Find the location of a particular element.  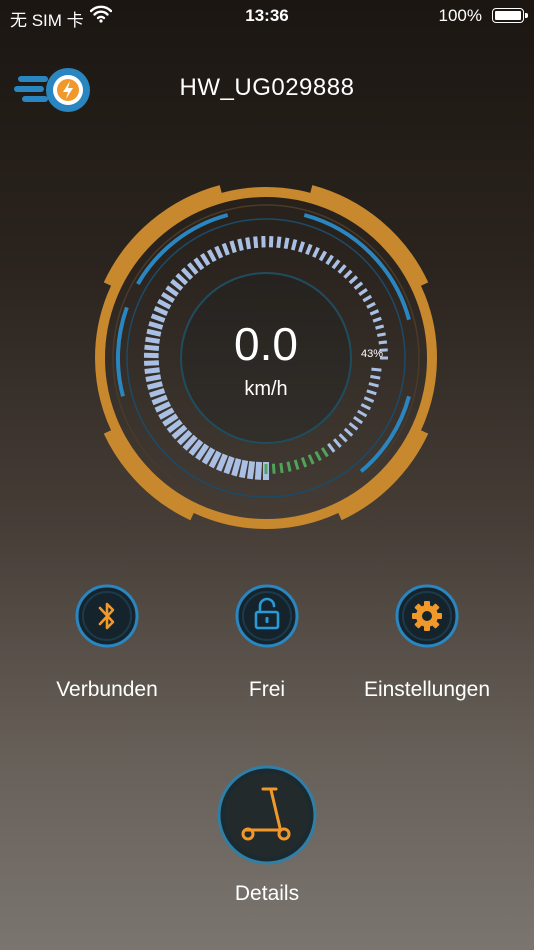

details-label: Details is located at coordinates (267, 893).